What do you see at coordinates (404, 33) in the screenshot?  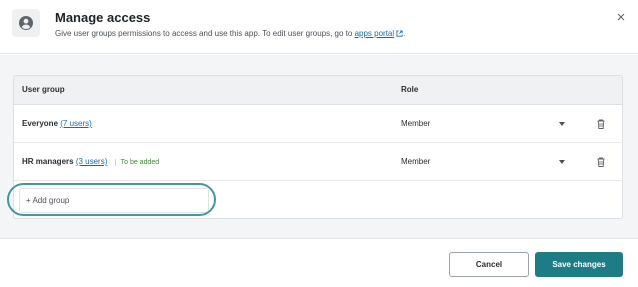 I see `subtitle-period: .` at bounding box center [404, 33].